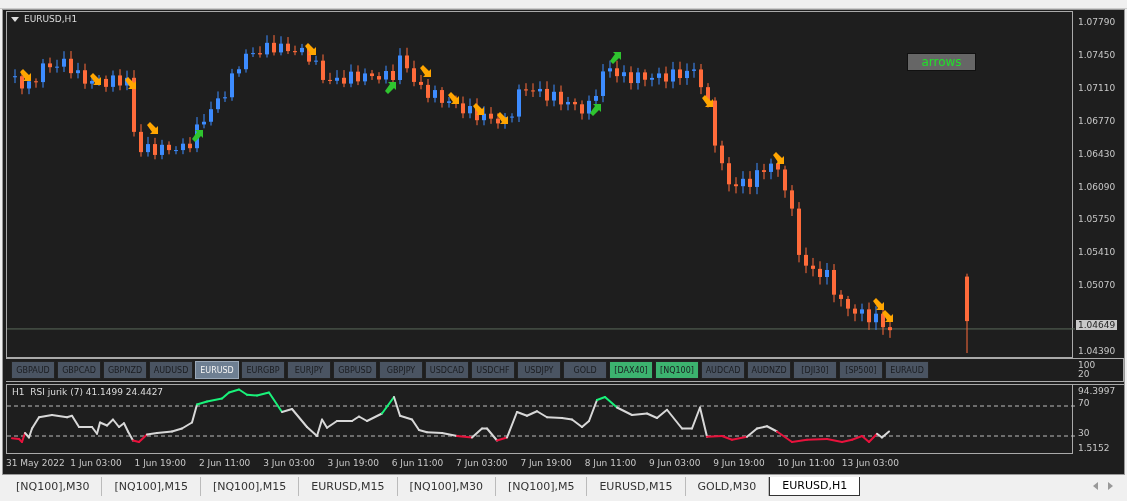 This screenshot has height=501, width=1127. I want to click on symbol-button: AUDUSD, so click(171, 370).